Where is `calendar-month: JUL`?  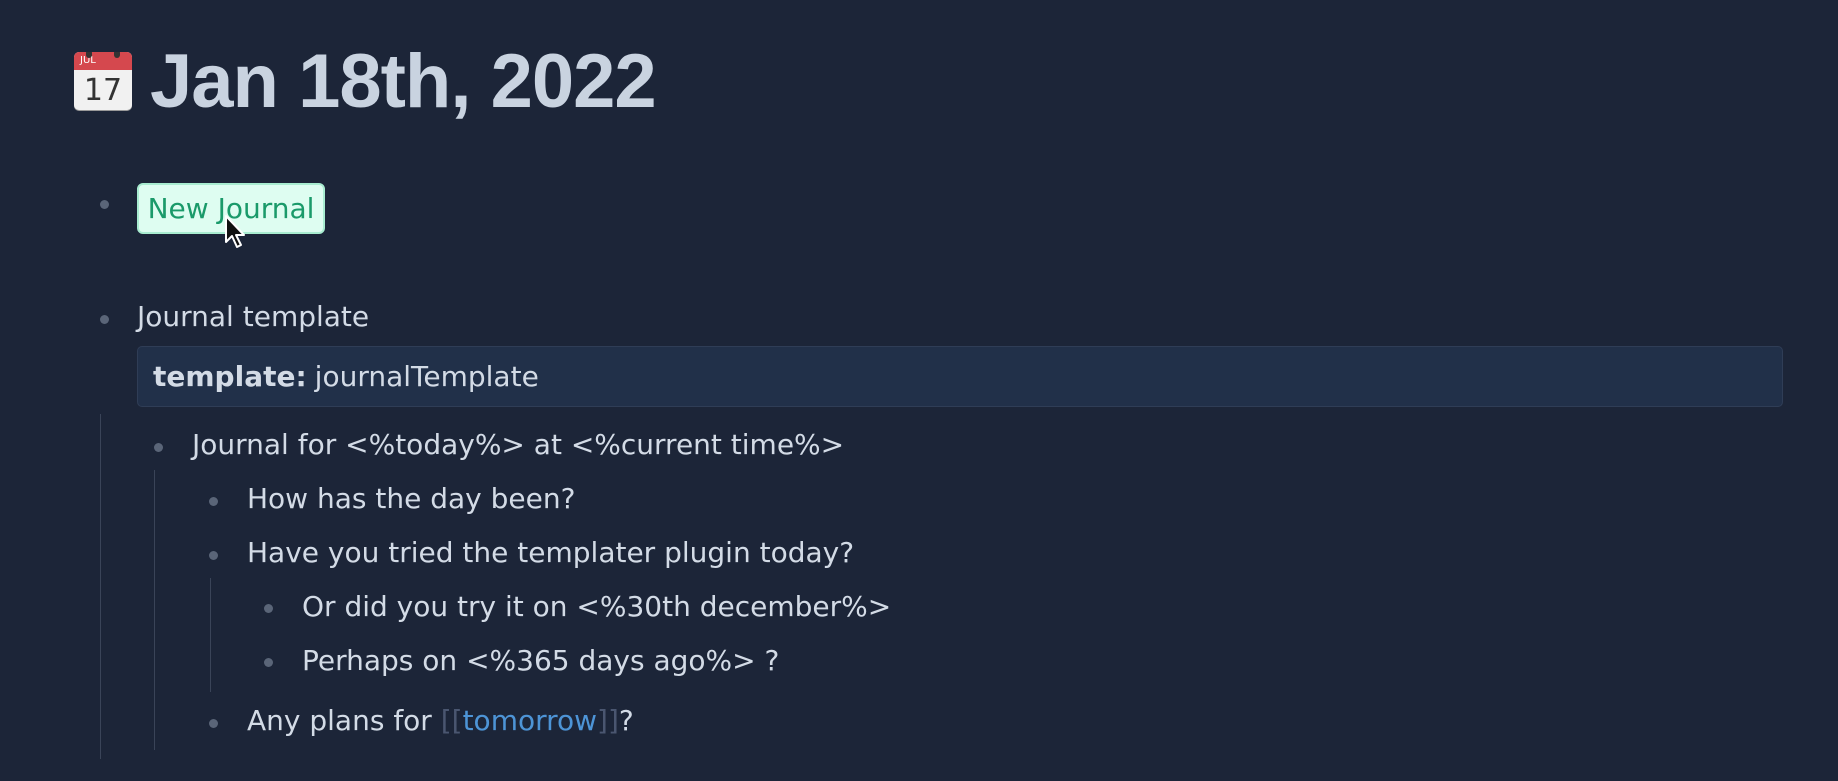
calendar-month: JUL is located at coordinates (103, 61).